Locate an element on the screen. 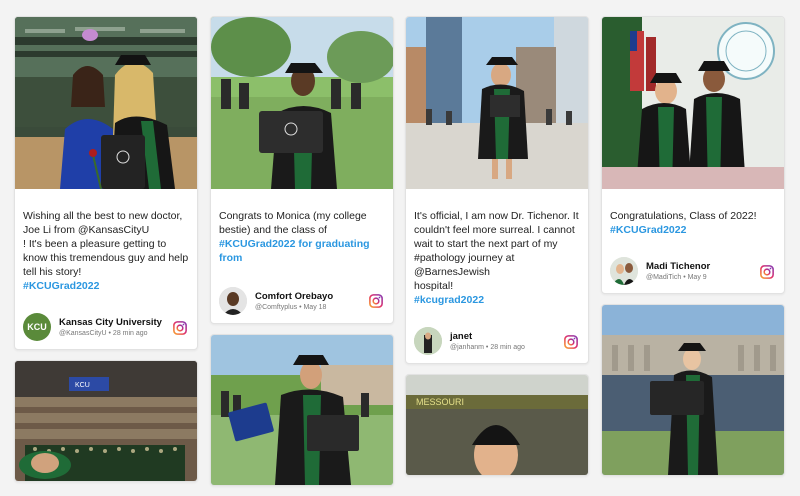 The image size is (800, 496). post-author: Comfort Orebayo @Comftyplus • May 18 is located at coordinates (302, 301).